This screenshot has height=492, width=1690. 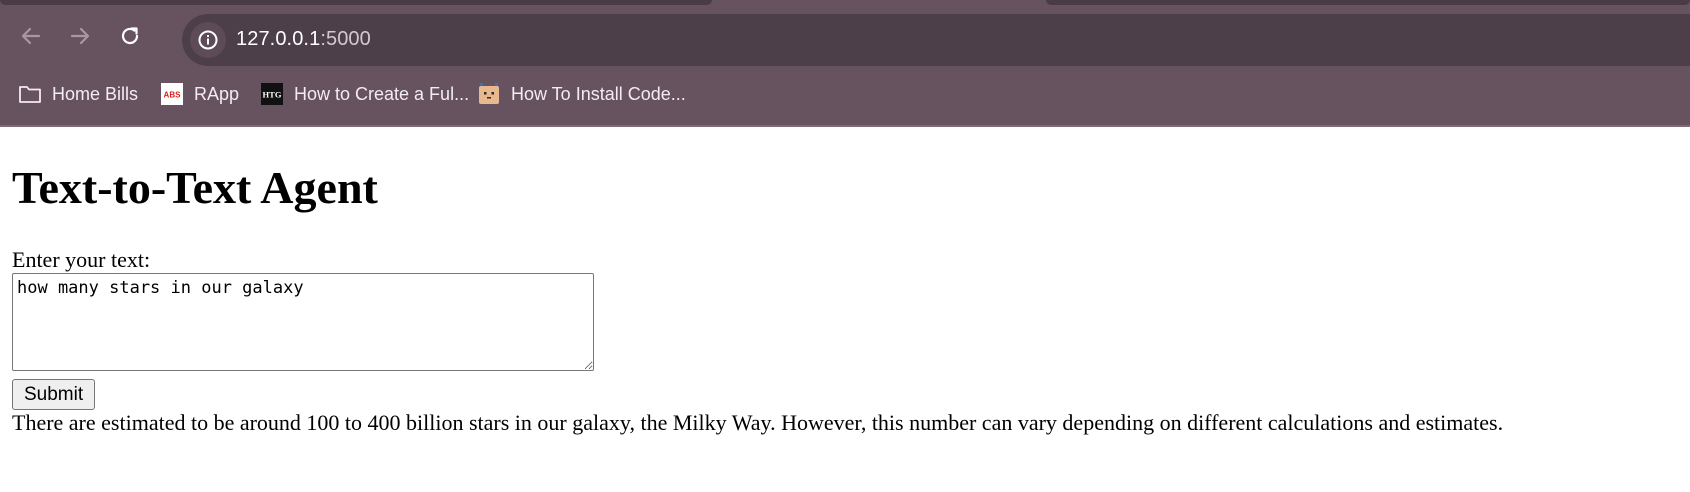 I want to click on text-input: how many stars in our galaxy, so click(x=303, y=322).